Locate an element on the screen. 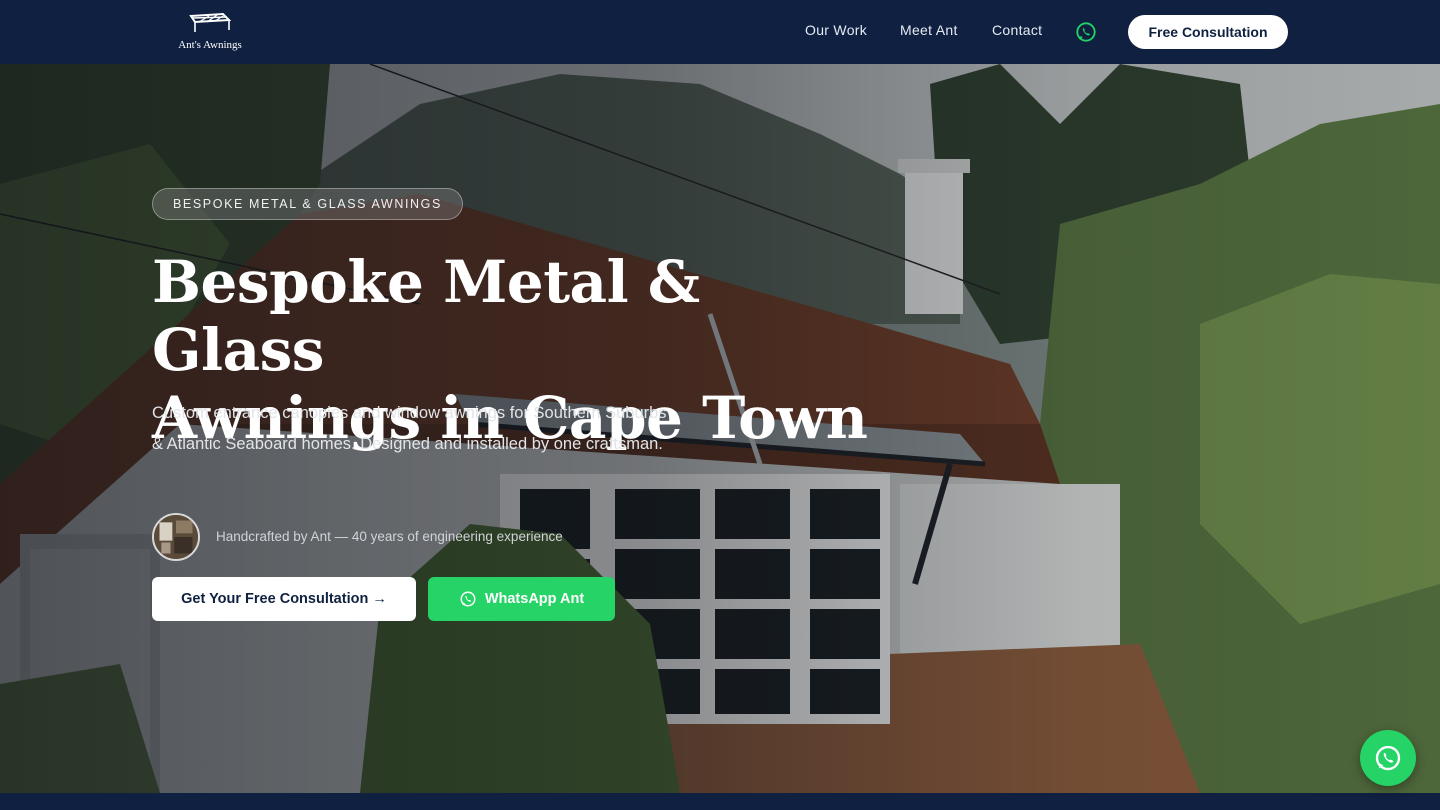  nav-link-contact: Contact is located at coordinates (1017, 30).